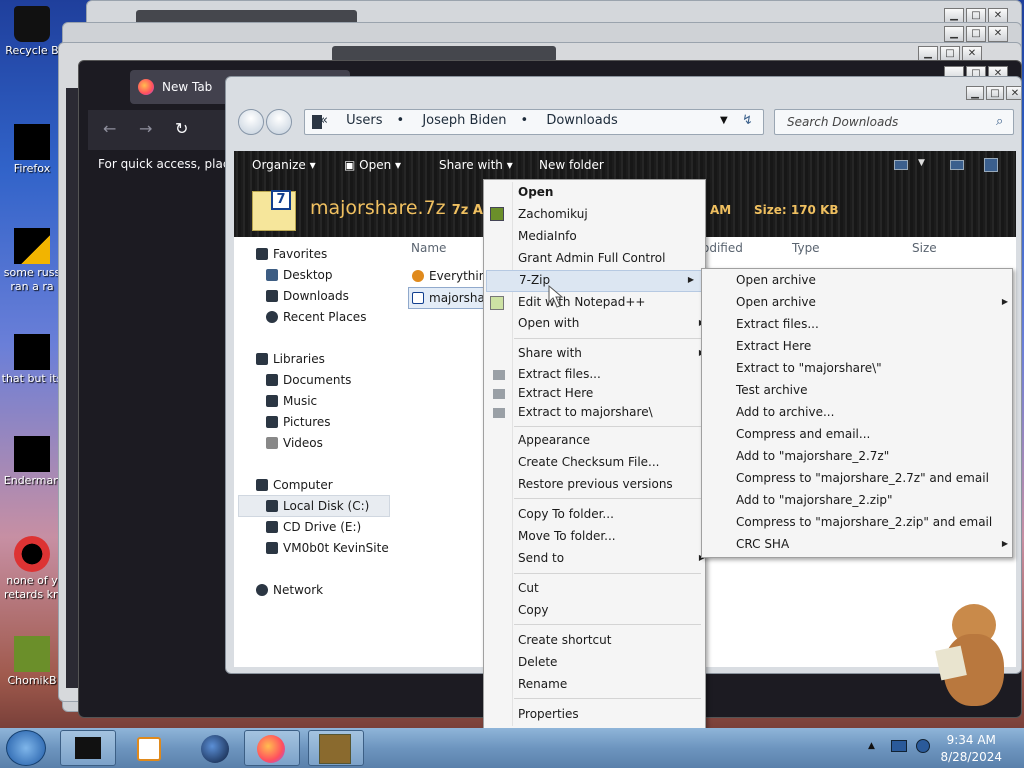 The image size is (1024, 768). Describe the element at coordinates (316, 317) in the screenshot. I see `nav-recent-places: Recent Places` at that location.